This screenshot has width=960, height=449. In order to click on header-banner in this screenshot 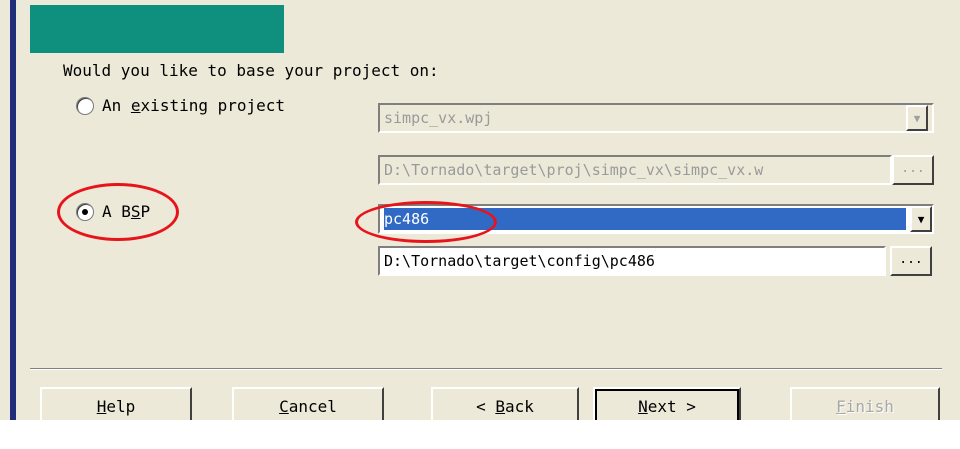, I will do `click(157, 29)`.